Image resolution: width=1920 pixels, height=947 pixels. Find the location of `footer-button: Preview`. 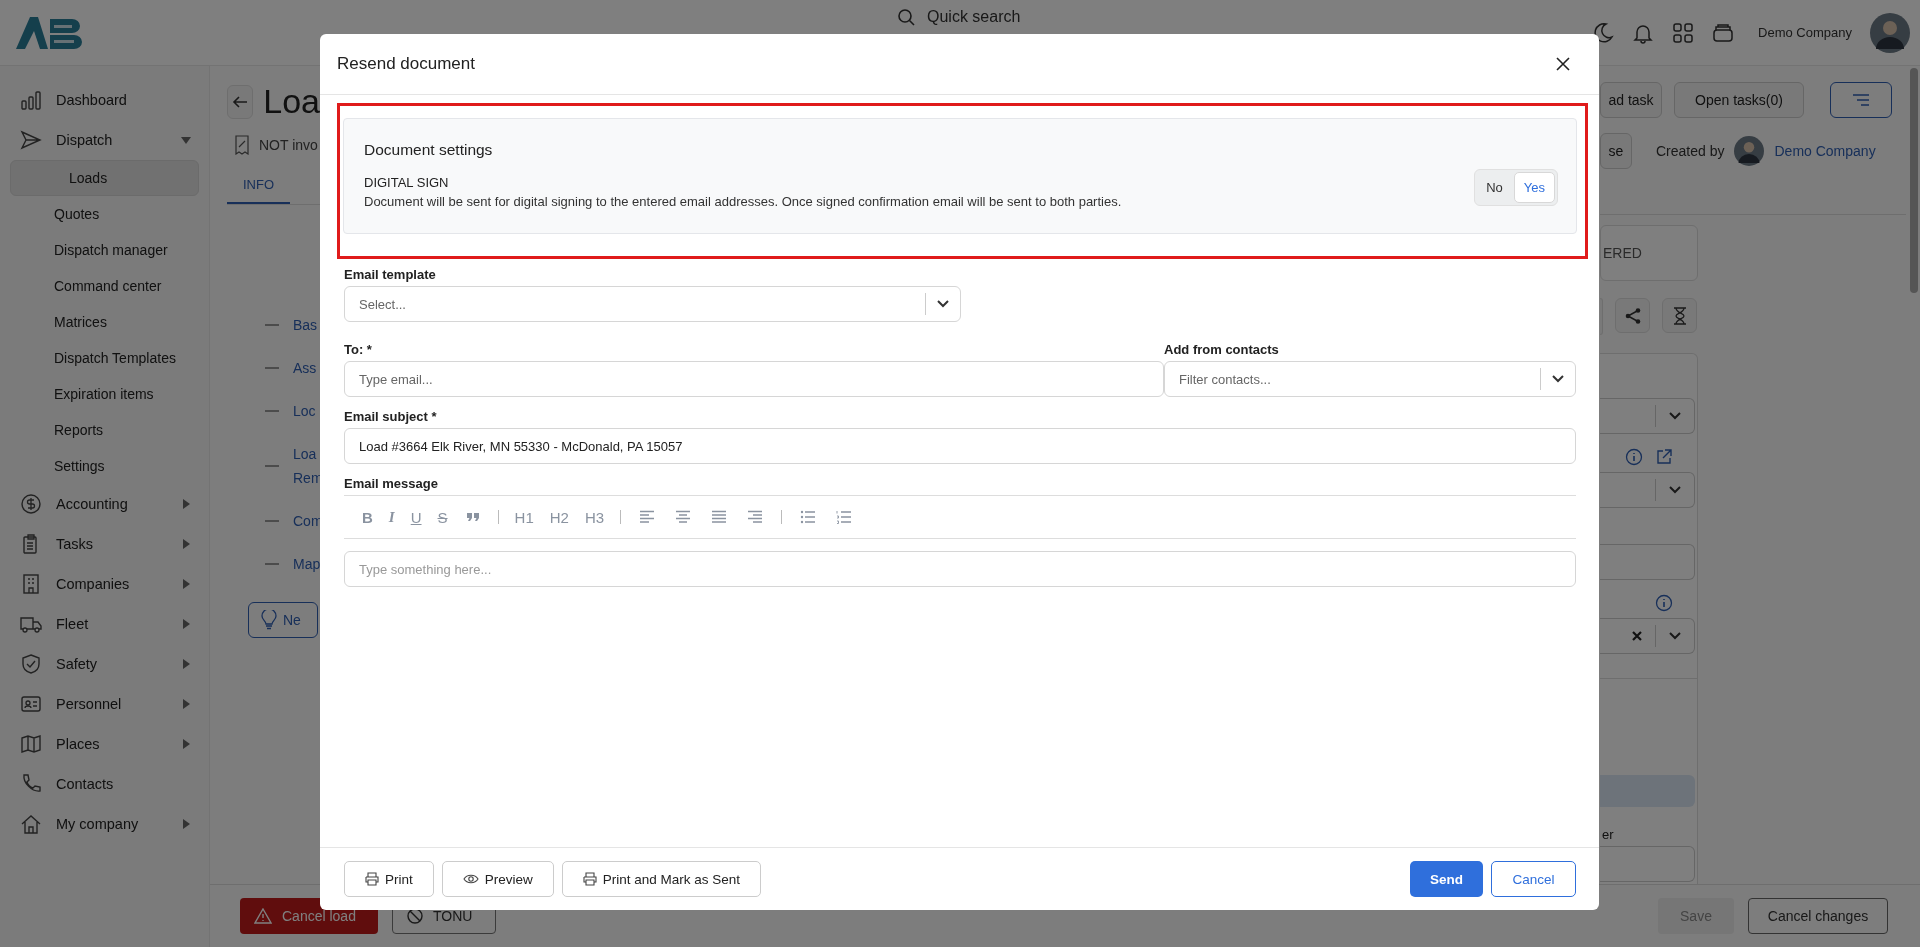

footer-button: Preview is located at coordinates (497, 879).